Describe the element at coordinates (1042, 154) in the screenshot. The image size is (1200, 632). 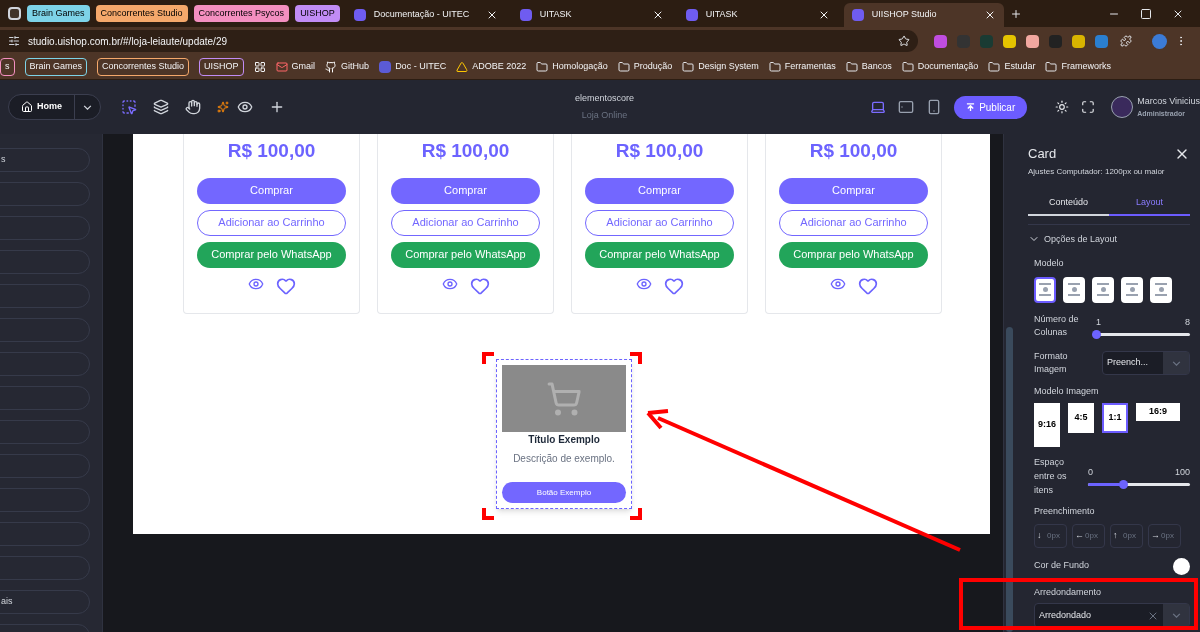
I see `panel-title: Card` at that location.